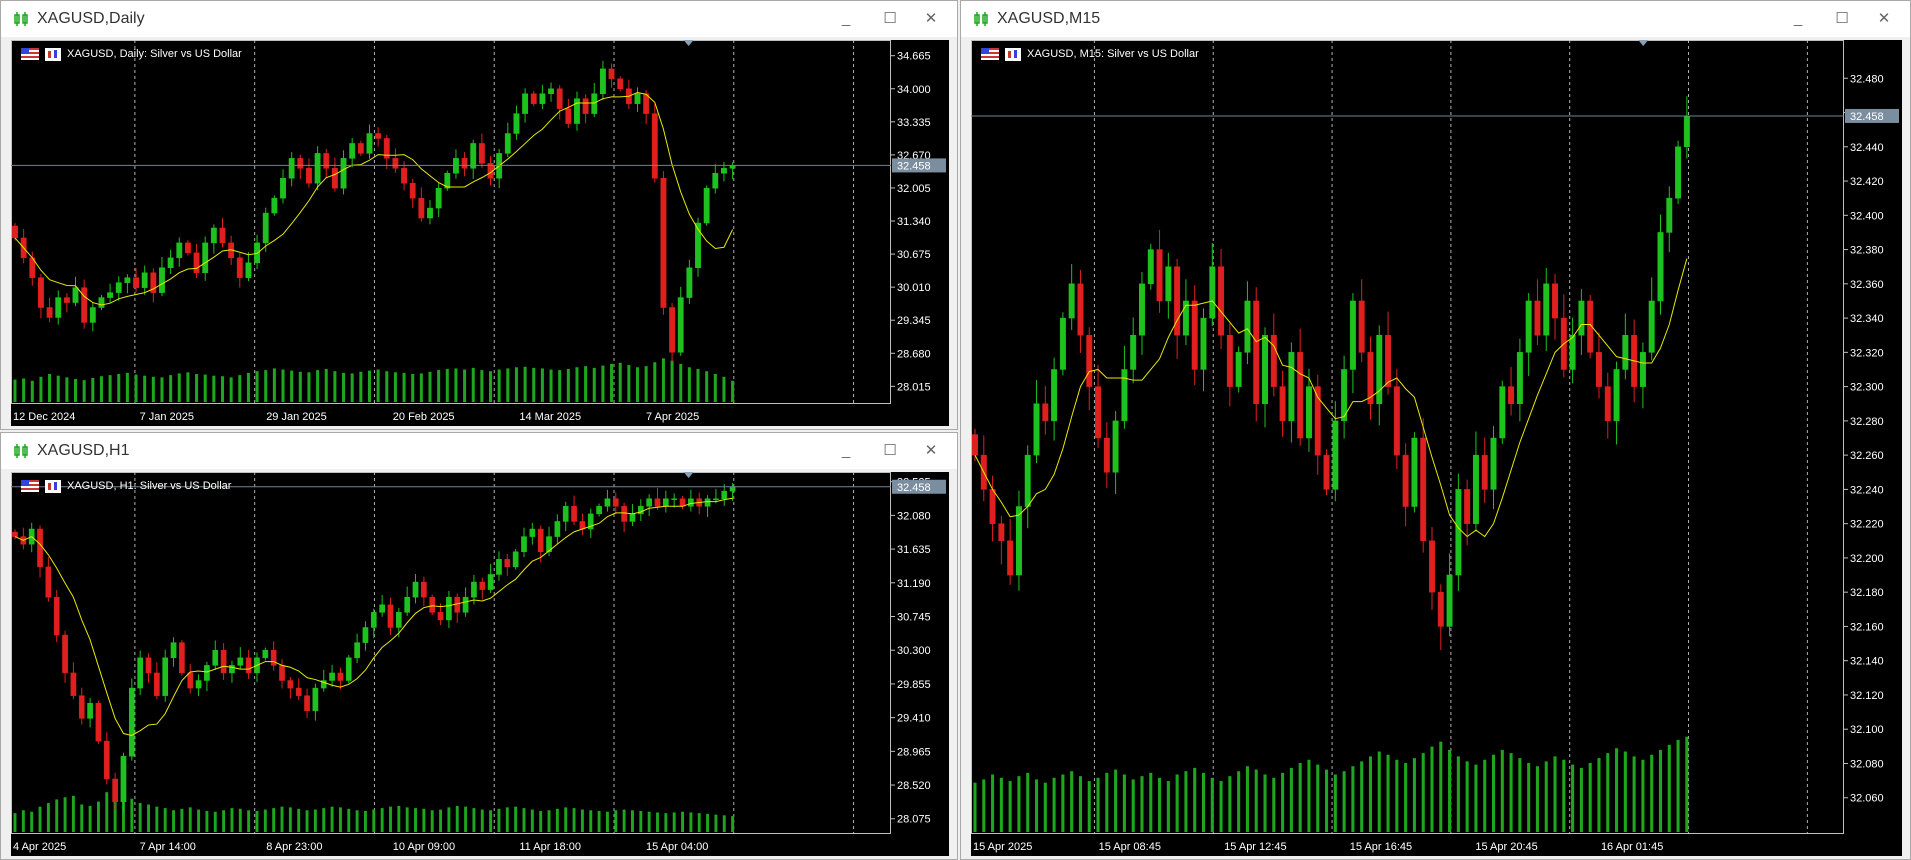 The width and height of the screenshot is (1911, 860). I want to click on x-tick-label: 12 Dec 2024, so click(44, 417).